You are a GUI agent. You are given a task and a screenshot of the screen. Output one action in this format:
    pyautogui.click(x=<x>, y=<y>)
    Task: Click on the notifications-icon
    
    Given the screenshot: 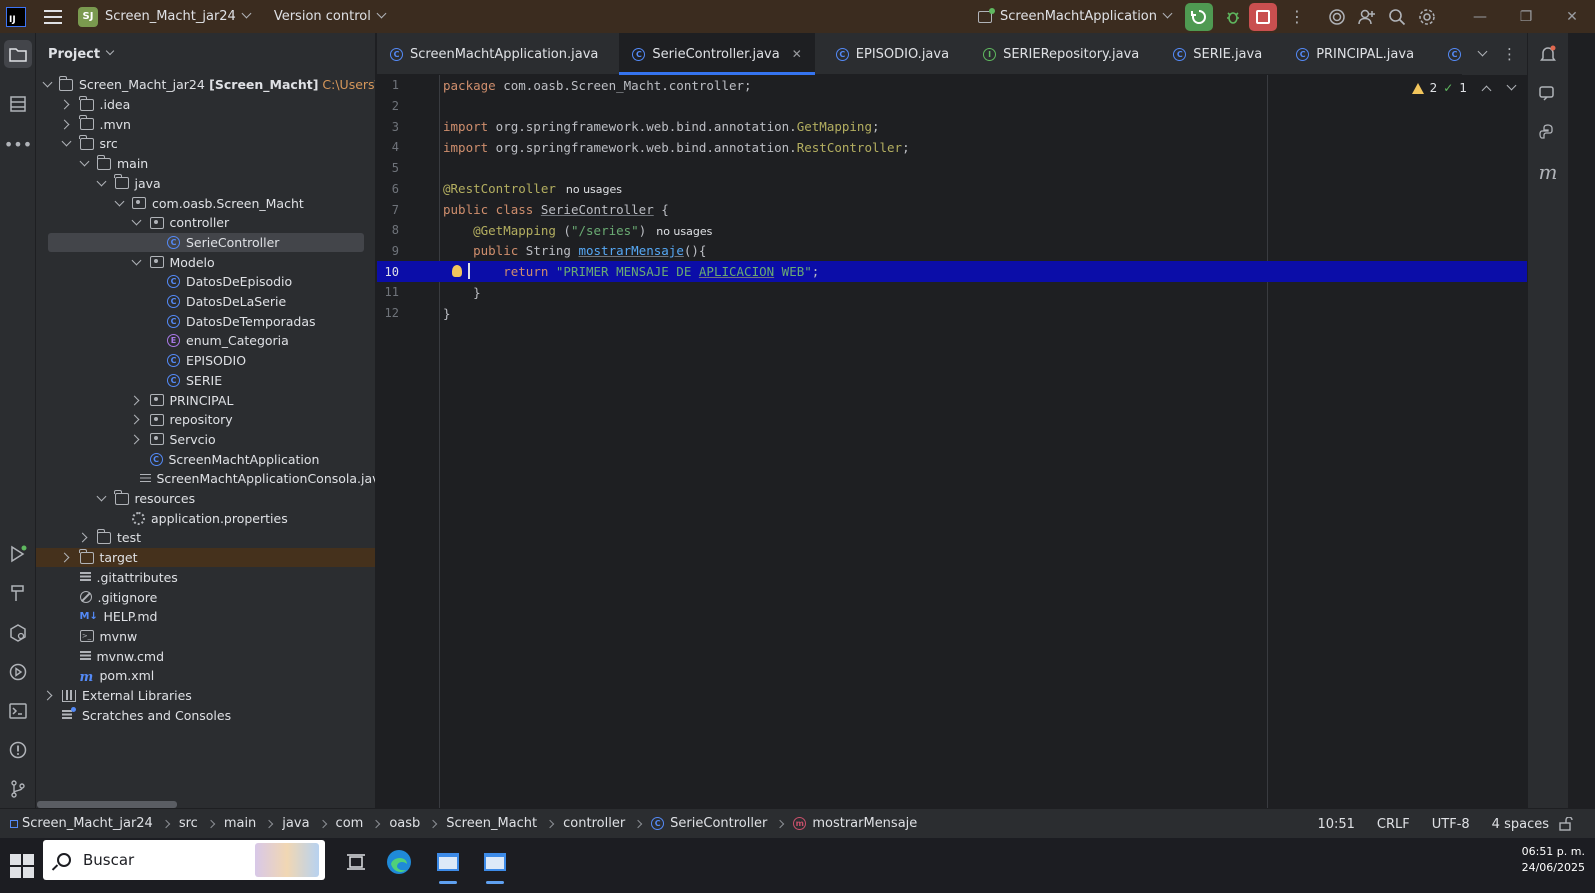 What is the action you would take?
    pyautogui.click(x=1548, y=54)
    